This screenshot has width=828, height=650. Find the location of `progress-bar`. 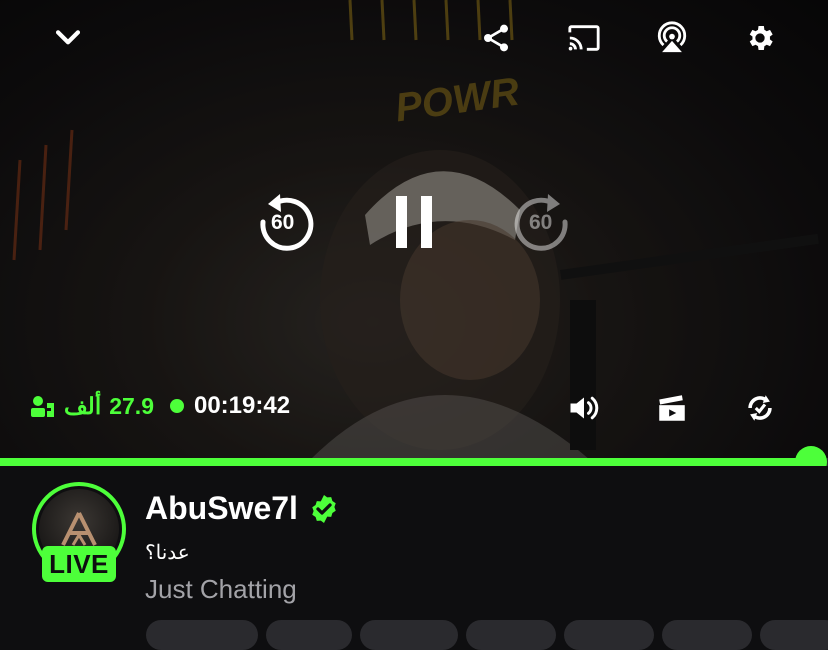

progress-bar is located at coordinates (414, 462).